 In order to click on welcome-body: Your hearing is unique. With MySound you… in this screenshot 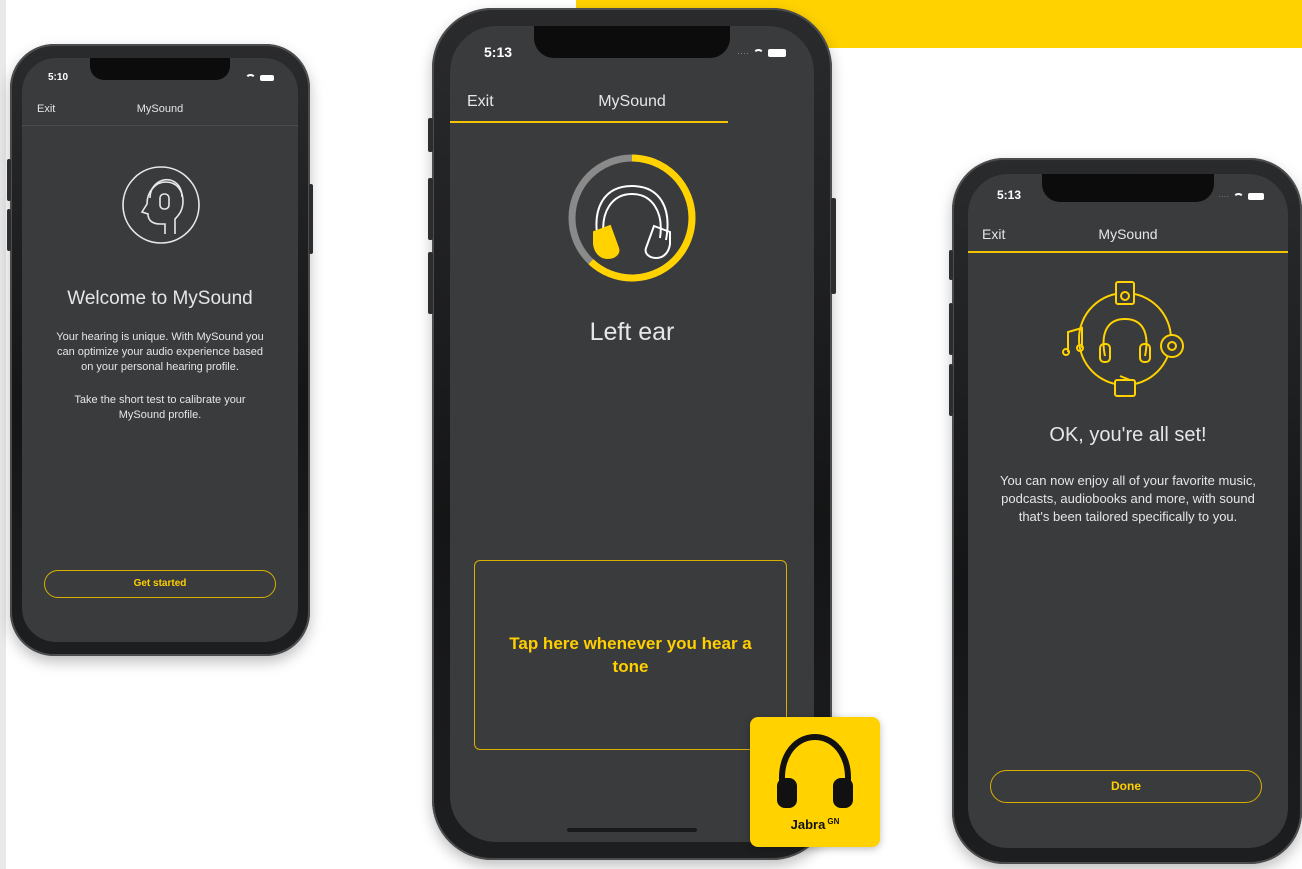, I will do `click(160, 352)`.